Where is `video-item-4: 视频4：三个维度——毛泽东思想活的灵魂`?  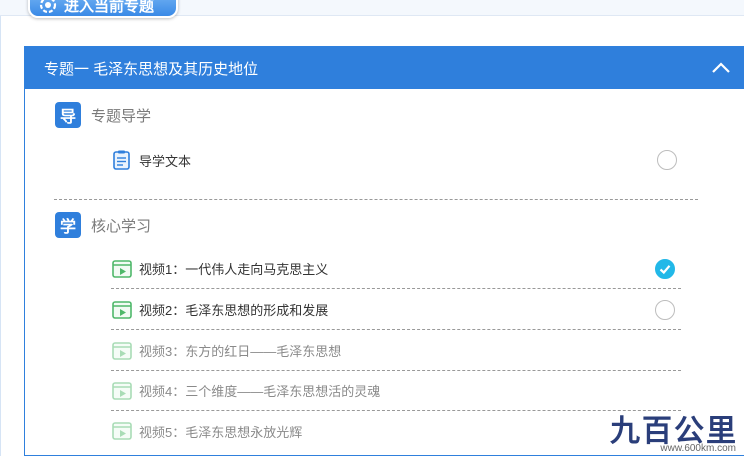 video-item-4: 视频4：三个维度——毛泽东思想活的灵魂 is located at coordinates (396, 391).